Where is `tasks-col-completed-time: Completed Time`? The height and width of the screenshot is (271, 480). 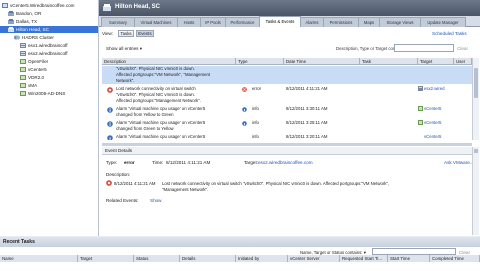 tasks-col-completed-time: Completed Time is located at coordinates (455, 258).